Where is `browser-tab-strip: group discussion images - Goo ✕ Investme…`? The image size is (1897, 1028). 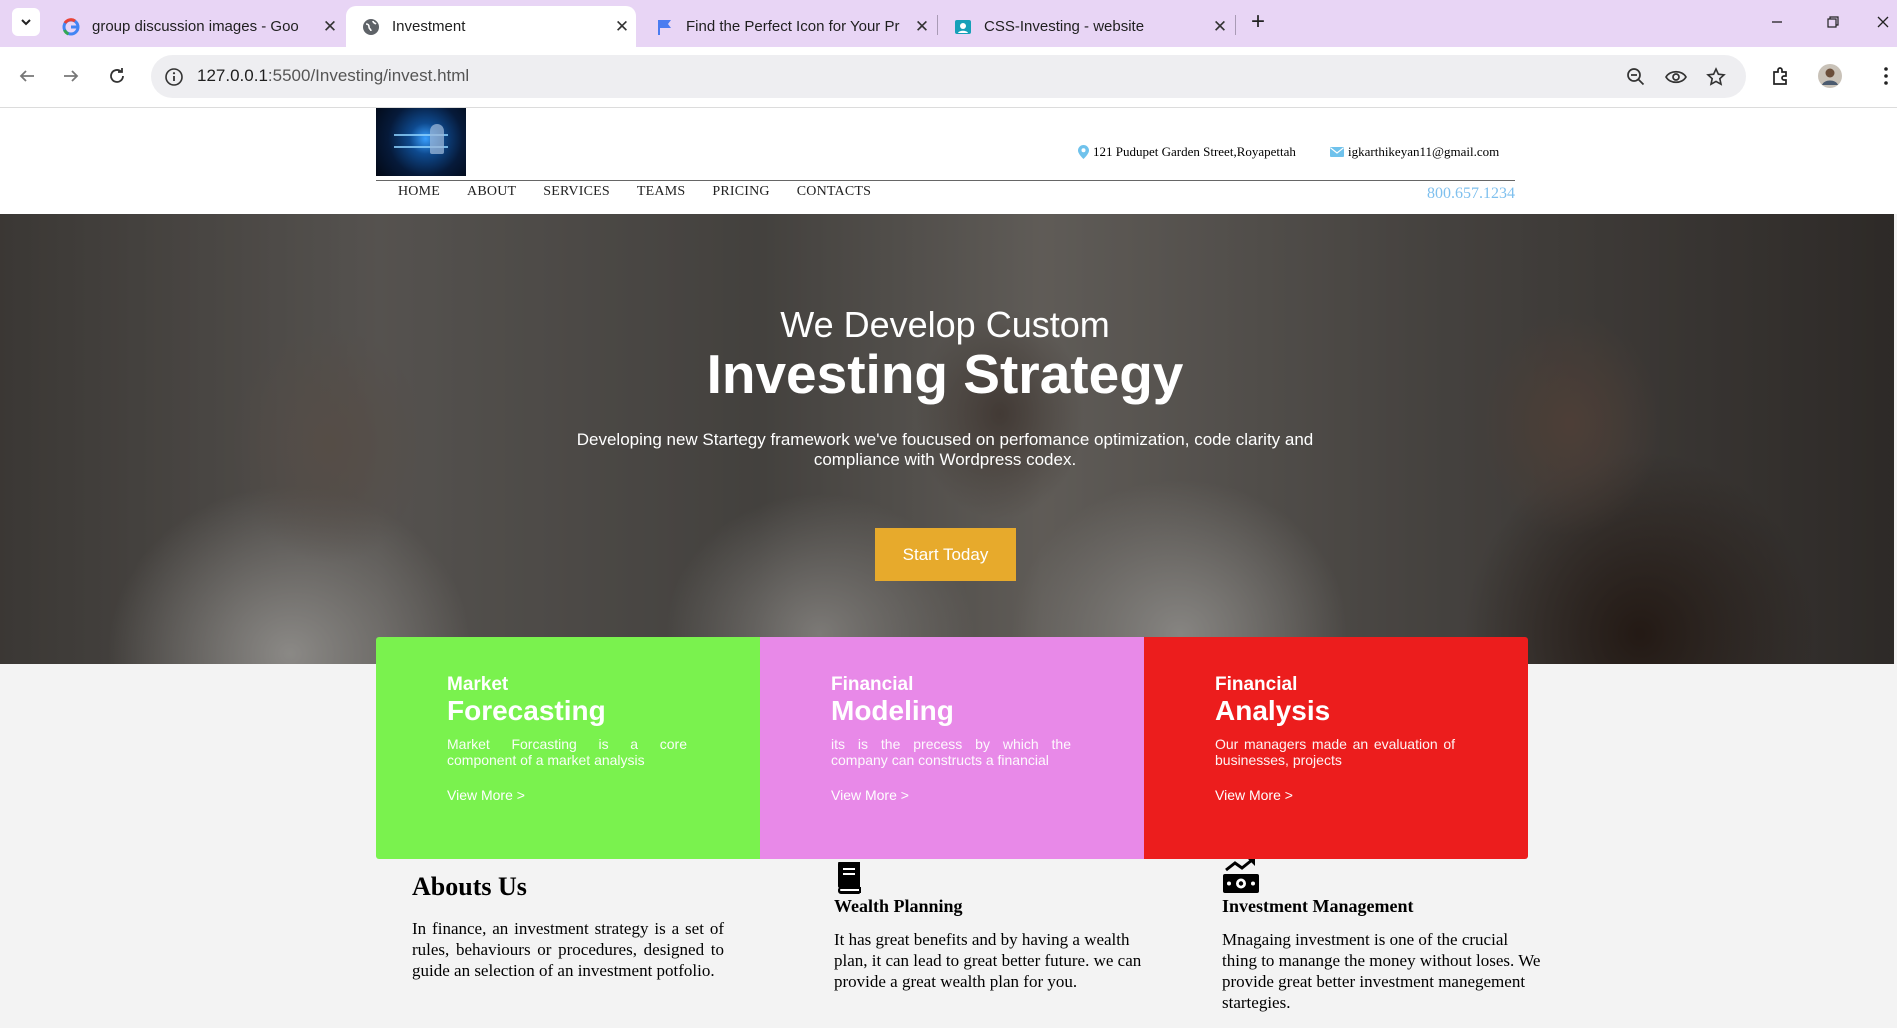 browser-tab-strip: group discussion images - Goo ✕ Investme… is located at coordinates (948, 23).